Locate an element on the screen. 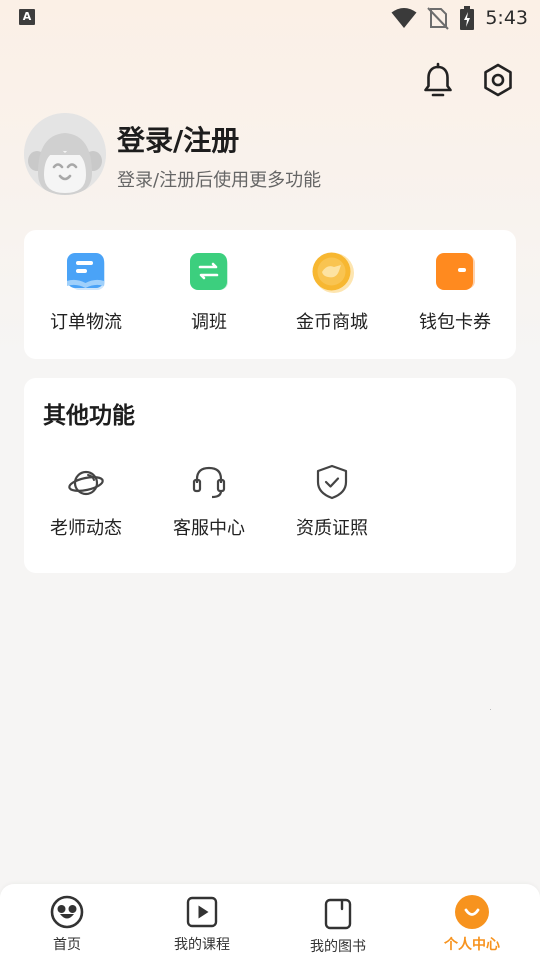 This screenshot has width=540, height=960. no-sim-icon is located at coordinates (438, 18).